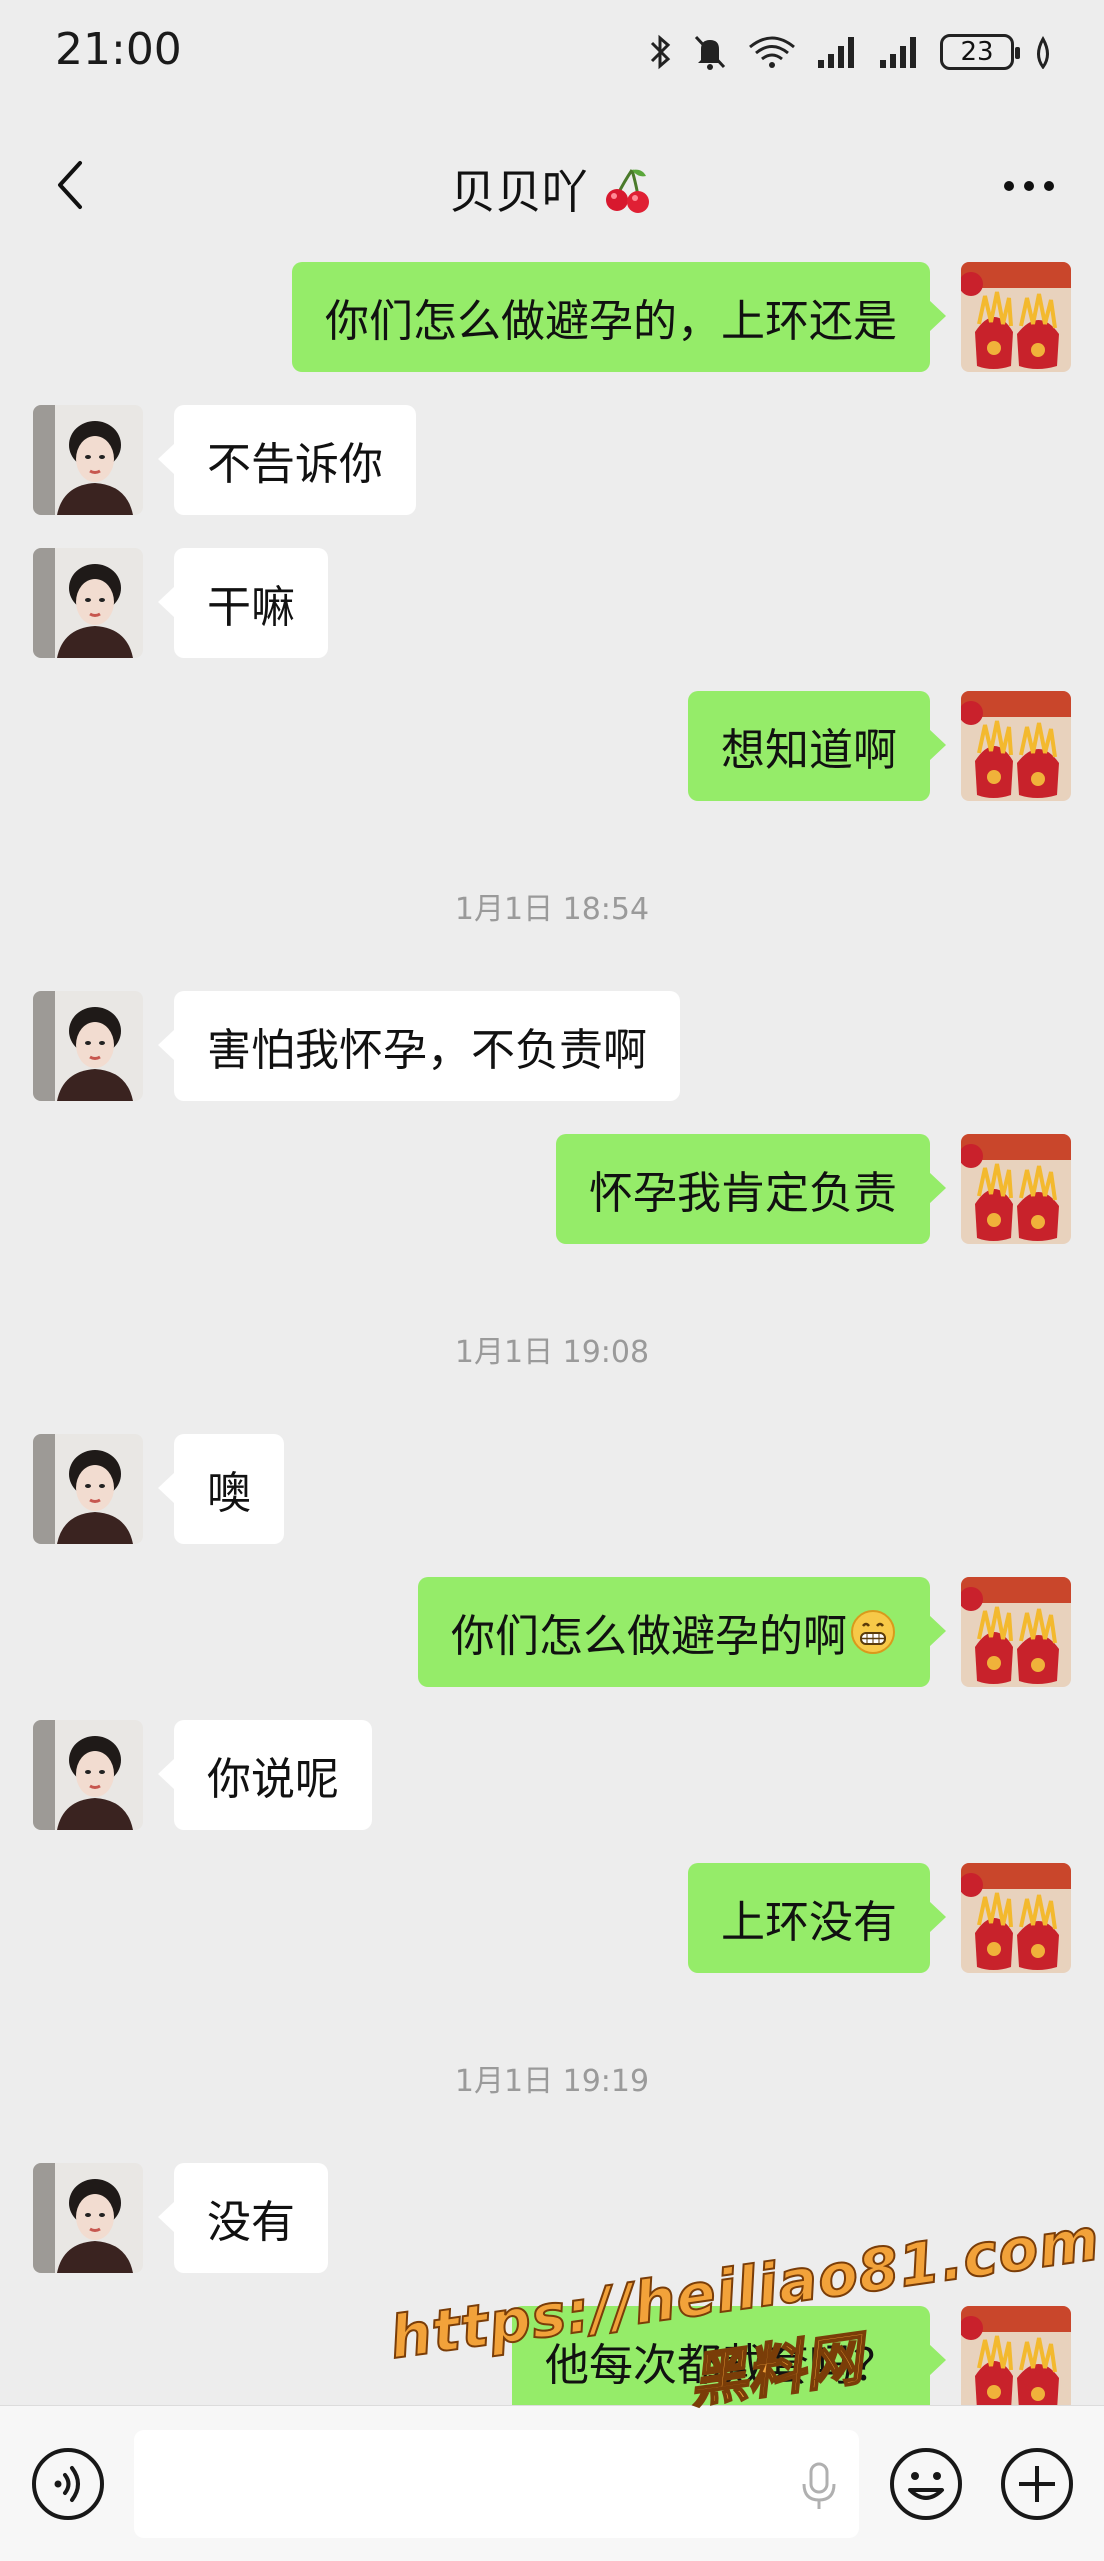 The width and height of the screenshot is (1104, 2561). I want to click on message-bubble-received: 噢, so click(221, 1489).